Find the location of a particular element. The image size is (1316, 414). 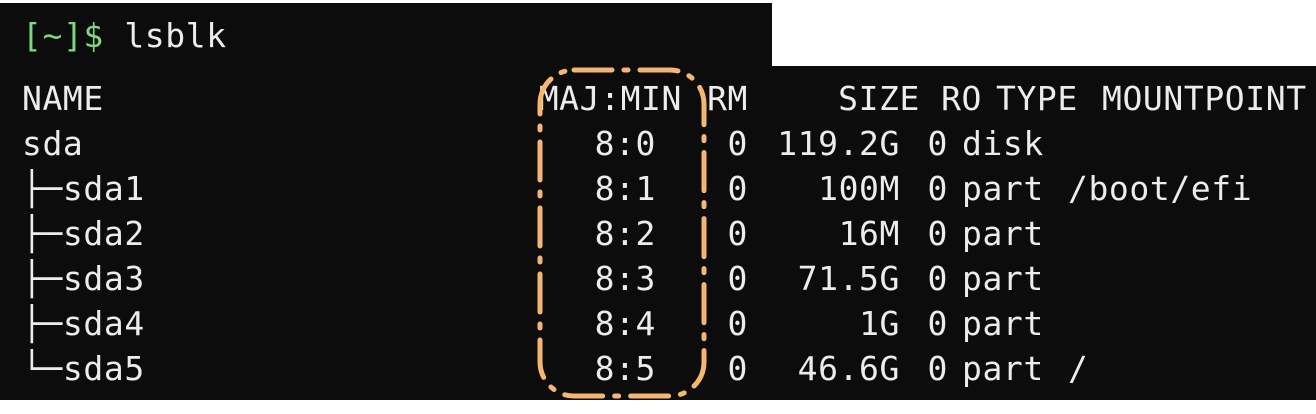

row-name: ├─sda4 is located at coordinates (83, 323).